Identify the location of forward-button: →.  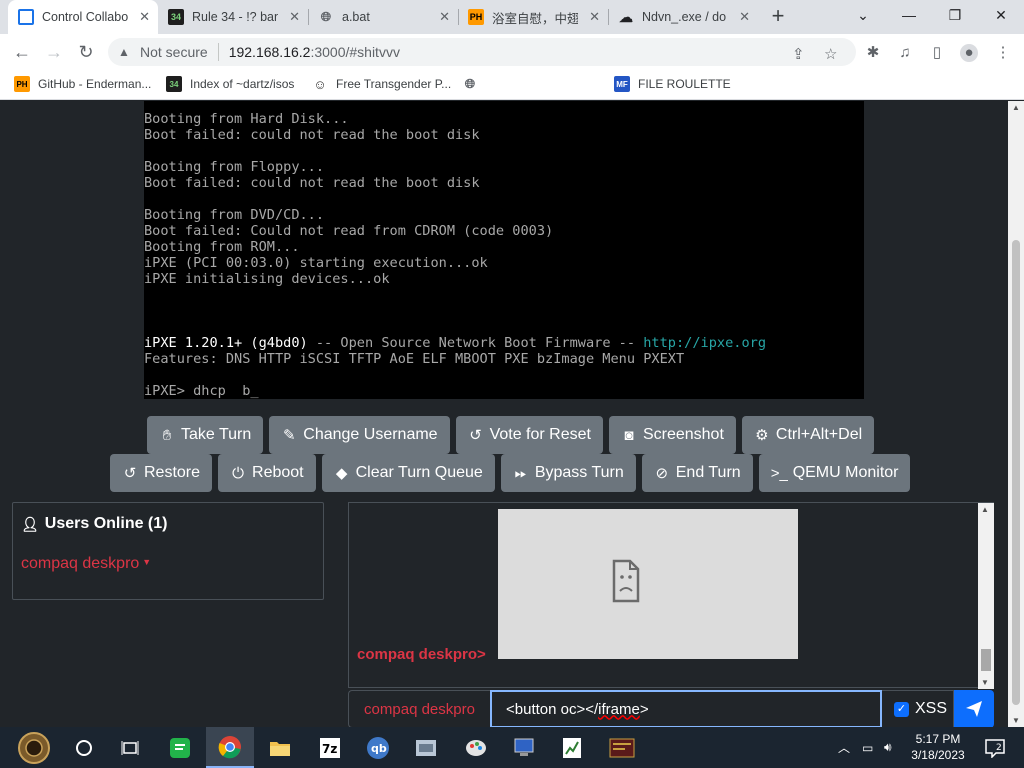
(54, 52).